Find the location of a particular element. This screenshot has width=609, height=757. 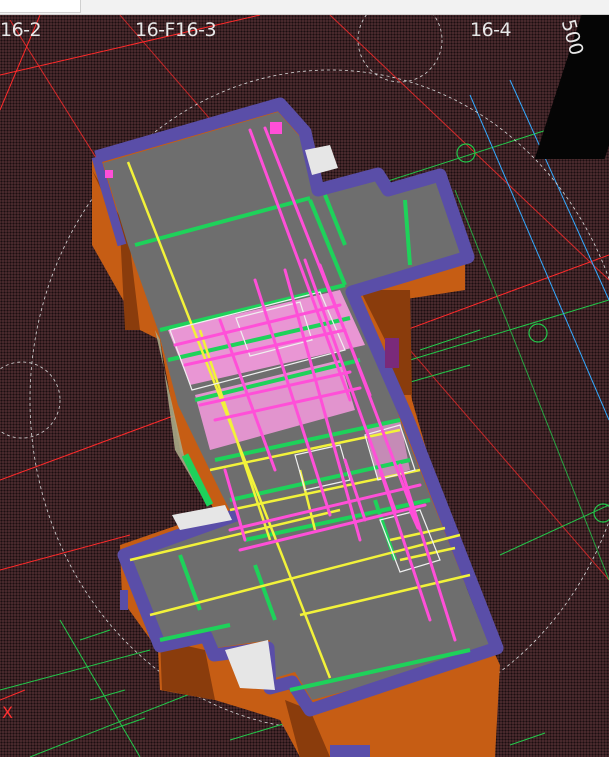

title-bar is located at coordinates (304, 7).